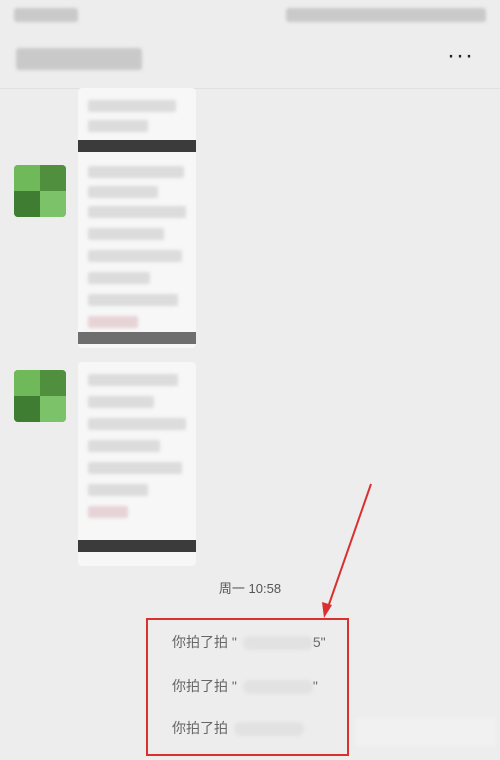  I want to click on annotation-arrow, so click(347, 550).